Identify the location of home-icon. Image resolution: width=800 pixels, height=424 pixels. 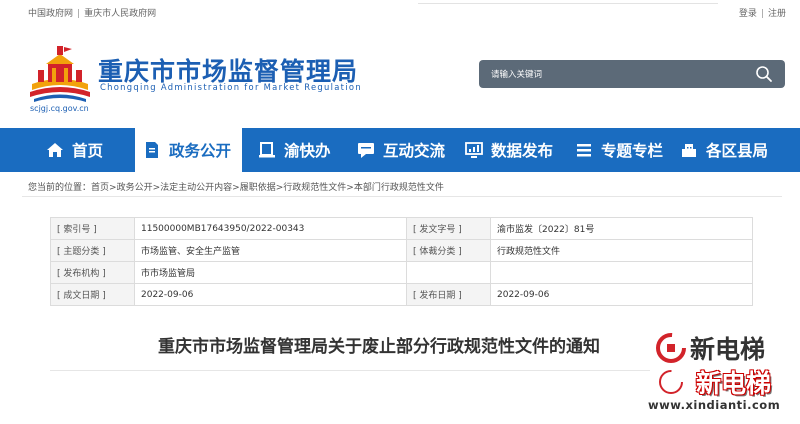
(55, 150).